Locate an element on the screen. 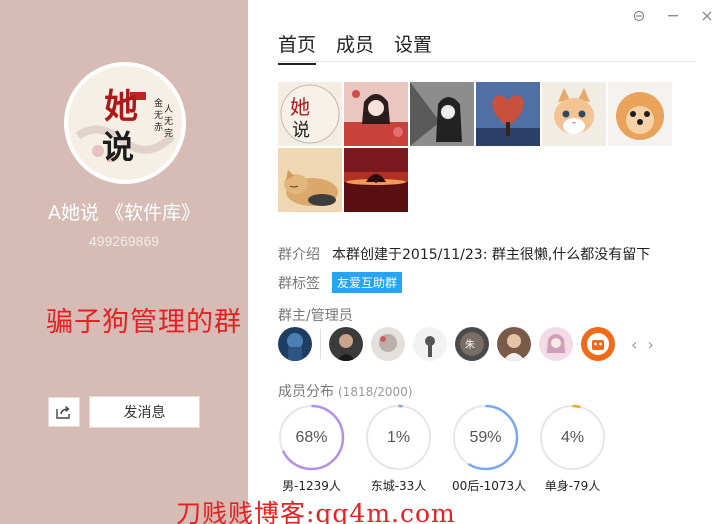 The width and height of the screenshot is (724, 524). member-count: (1818/2000) is located at coordinates (375, 392).